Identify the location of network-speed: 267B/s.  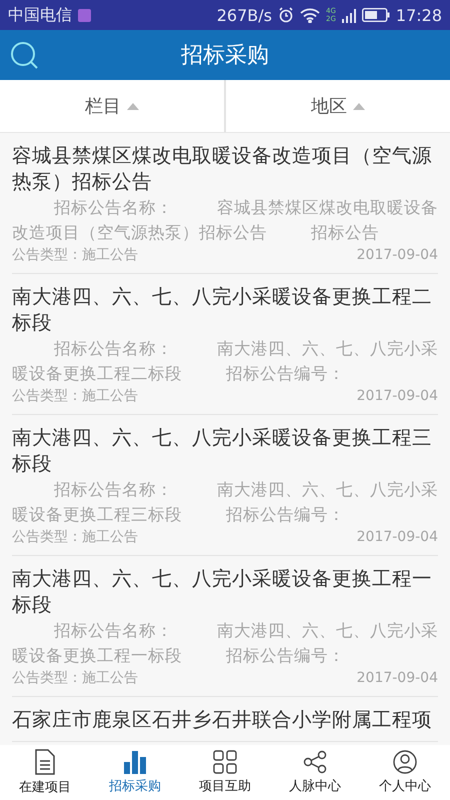
(244, 15).